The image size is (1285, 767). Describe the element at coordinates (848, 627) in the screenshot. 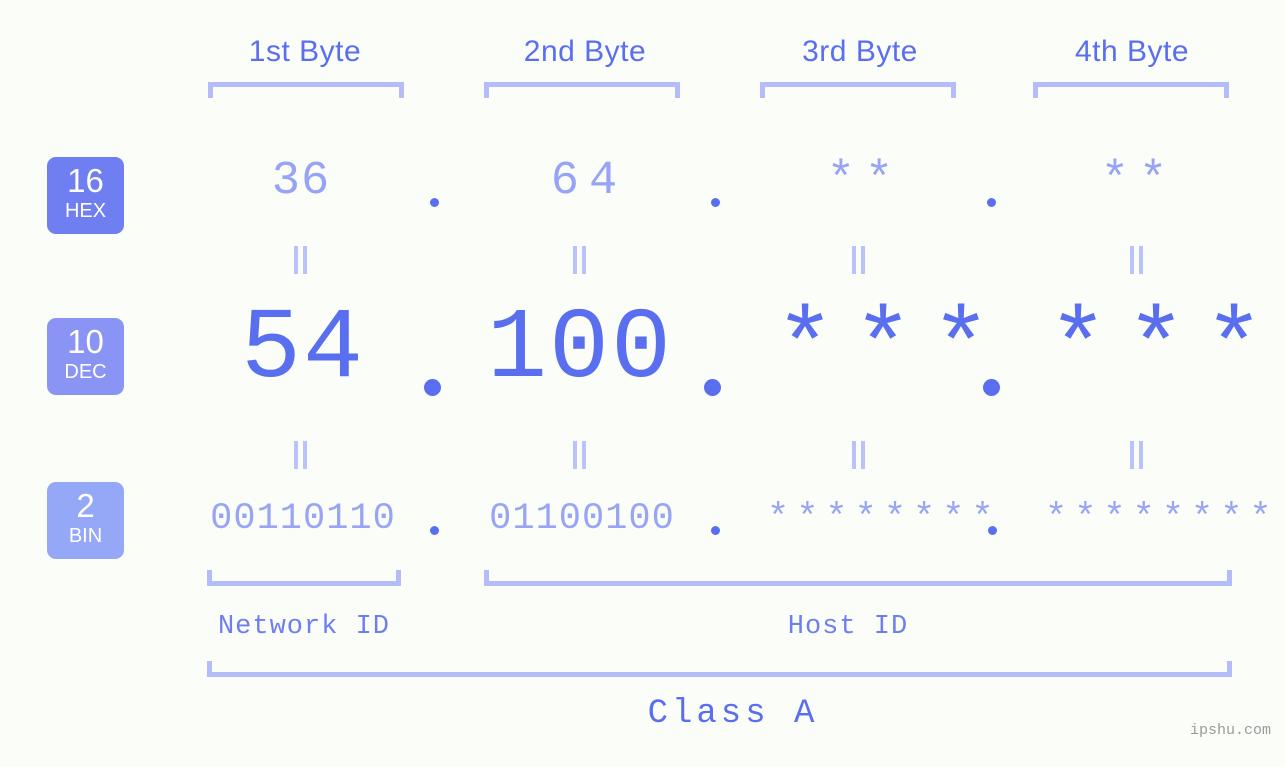

I see `host-id-label: Host ID` at that location.